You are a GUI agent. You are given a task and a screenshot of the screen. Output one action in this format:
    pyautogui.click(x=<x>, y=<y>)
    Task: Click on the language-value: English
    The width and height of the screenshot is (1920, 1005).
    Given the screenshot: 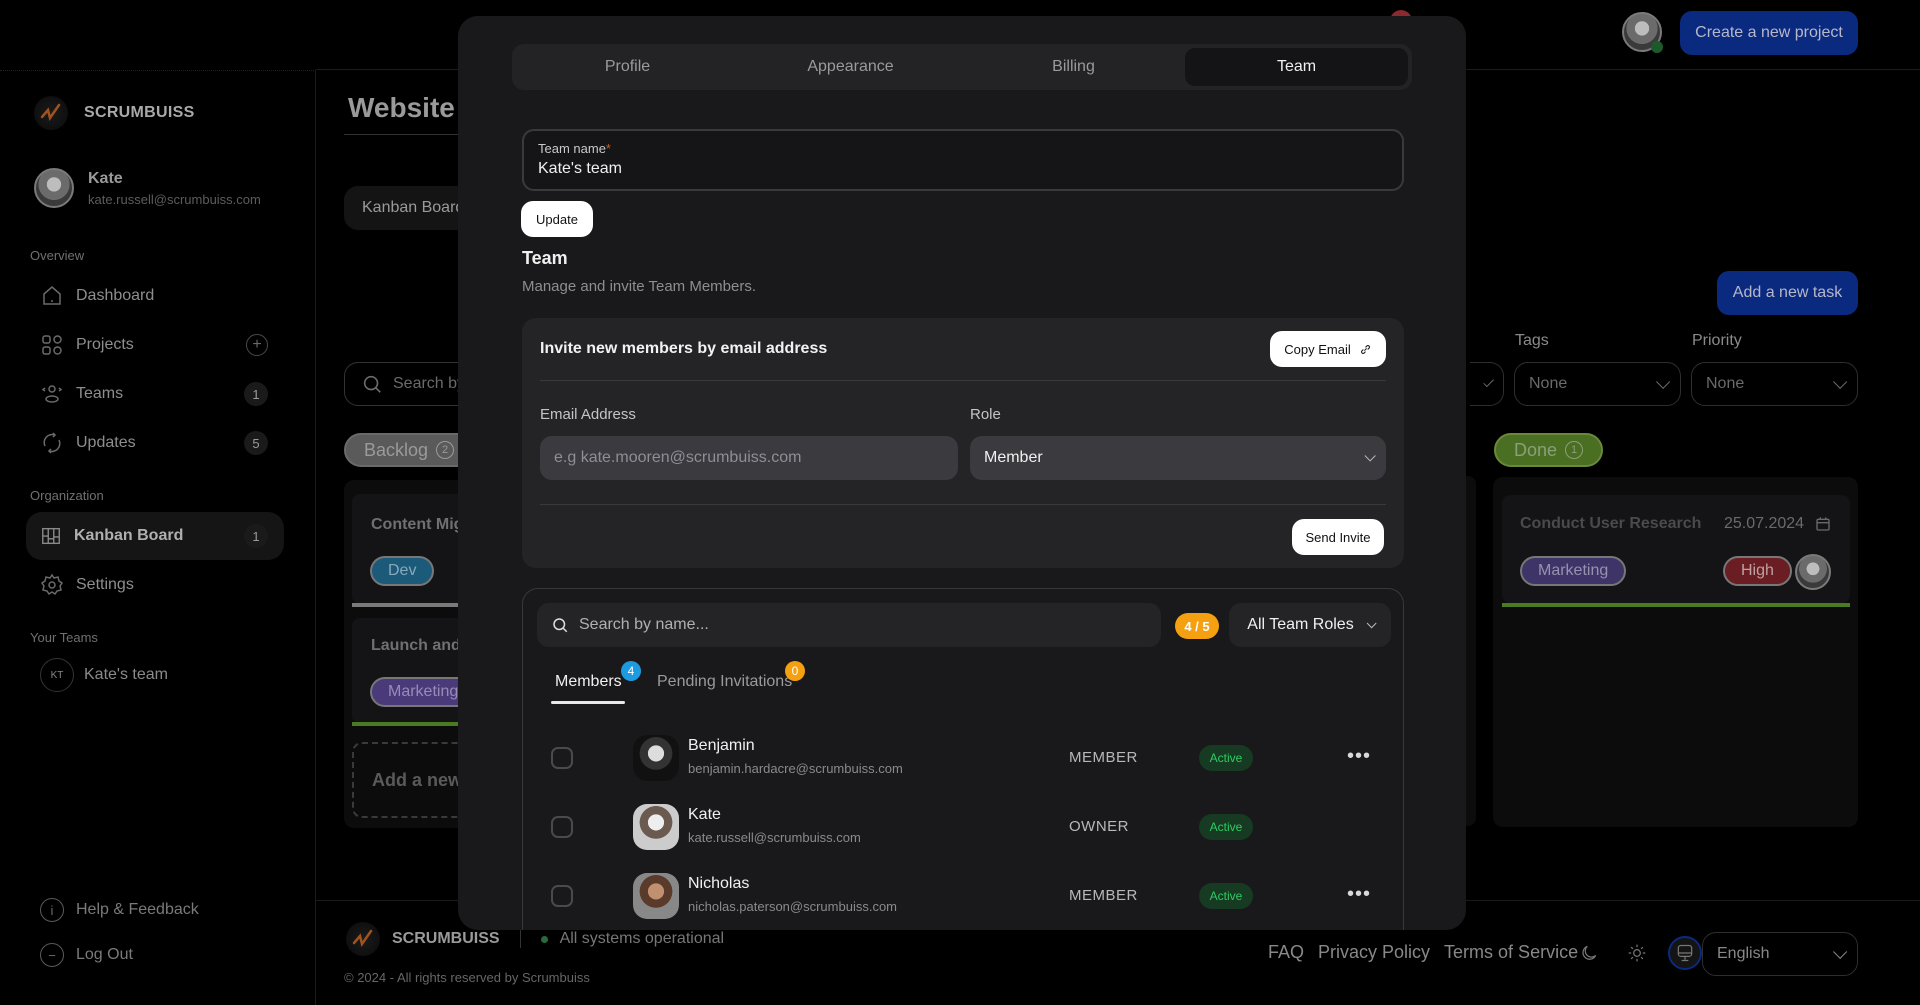 What is the action you would take?
    pyautogui.click(x=1743, y=953)
    